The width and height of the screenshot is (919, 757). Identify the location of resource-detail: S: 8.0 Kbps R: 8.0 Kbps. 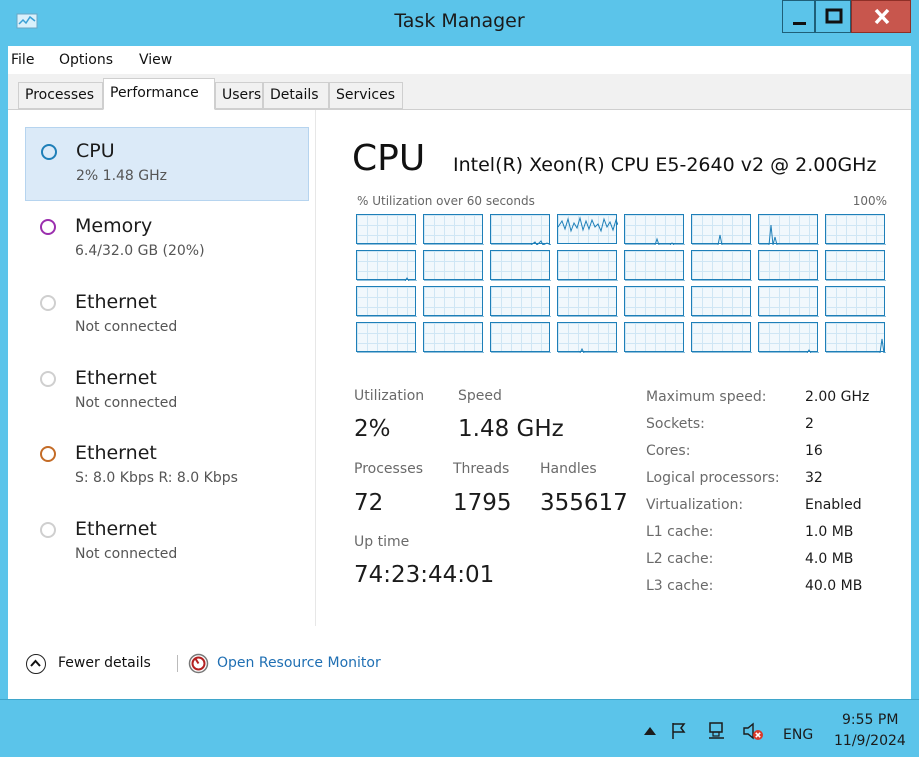
(156, 478).